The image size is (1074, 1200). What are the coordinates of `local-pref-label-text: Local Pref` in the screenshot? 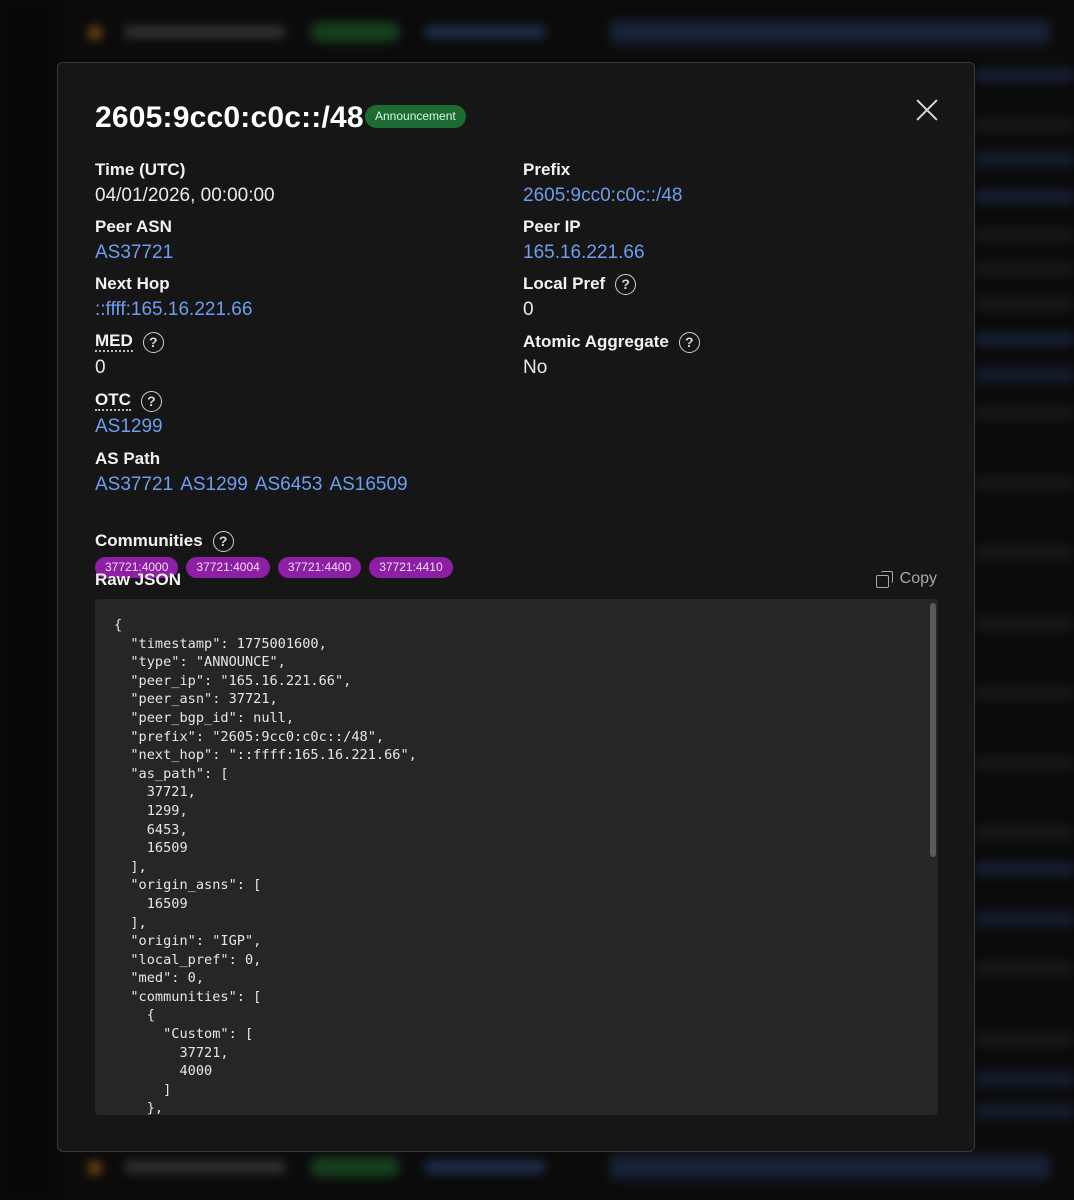 It's located at (564, 283).